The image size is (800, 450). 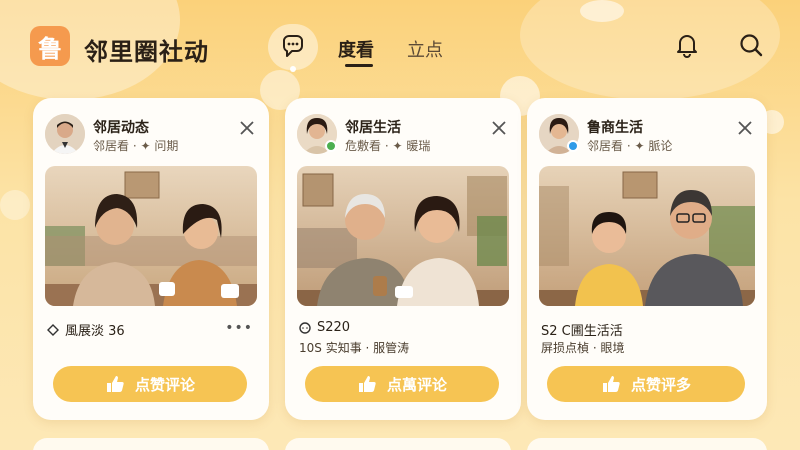 I want to click on like-comment-button: 点赞评多, so click(x=646, y=384).